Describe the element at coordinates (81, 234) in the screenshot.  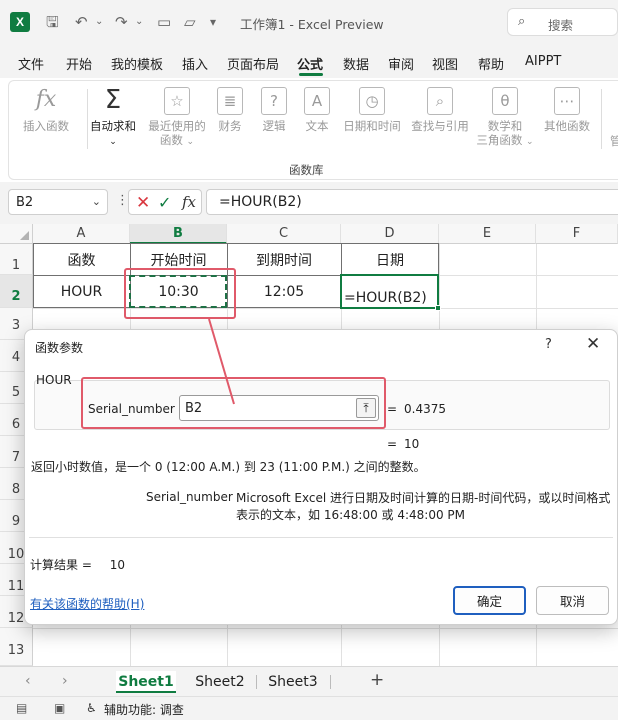
I see `column-header-a: A` at that location.